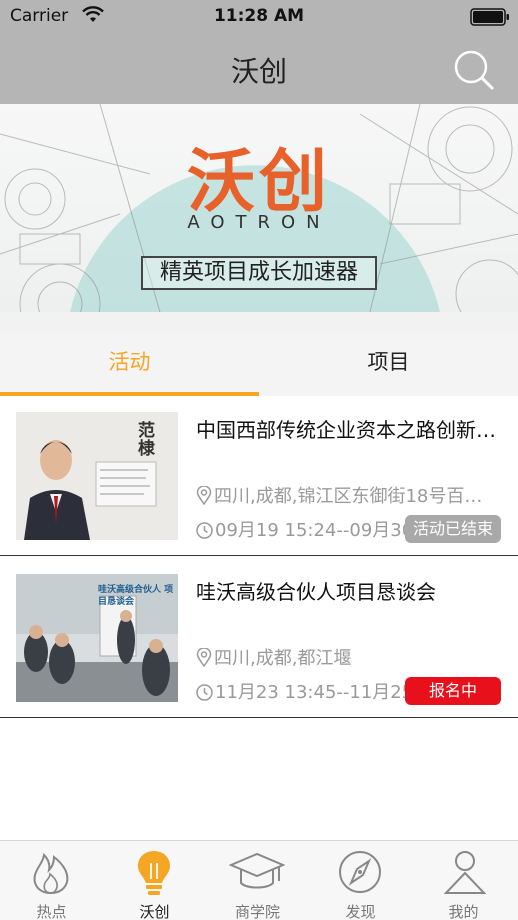 This screenshot has height=920, width=518. I want to click on tabbar-item-aotron: 沃创, so click(154, 880).